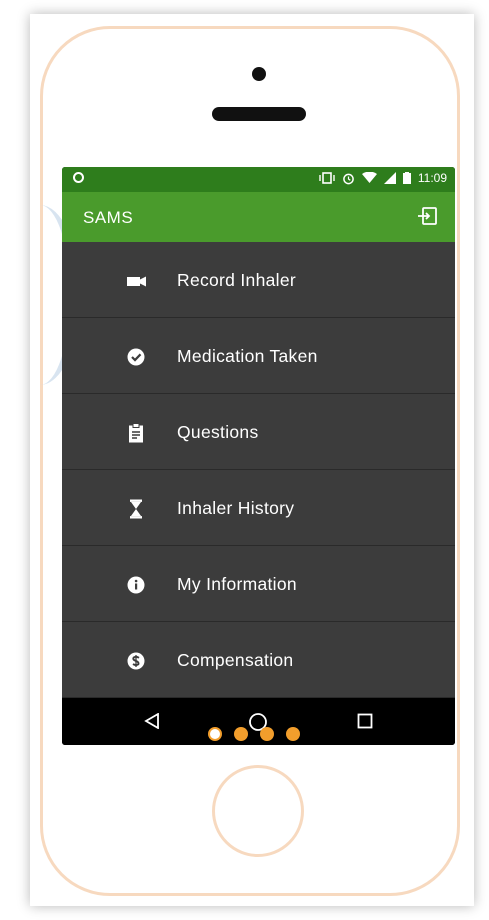 Image resolution: width=489 pixels, height=920 pixels. Describe the element at coordinates (259, 114) in the screenshot. I see `earpiece-speaker` at that location.